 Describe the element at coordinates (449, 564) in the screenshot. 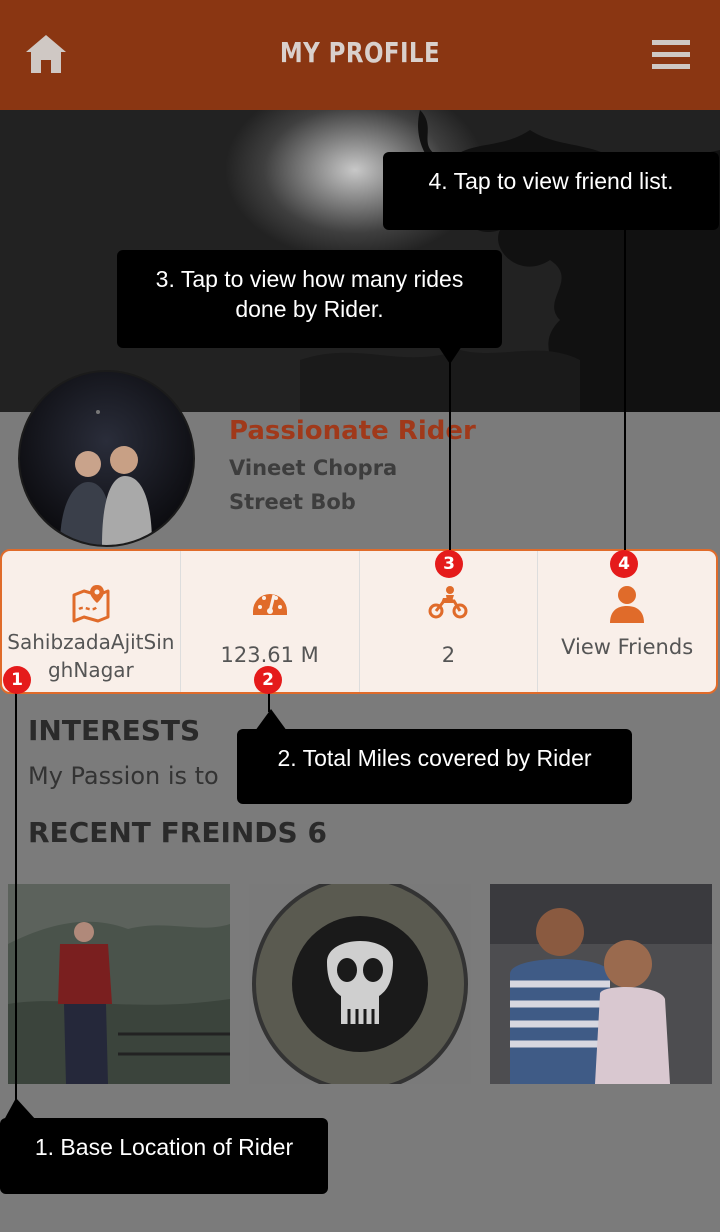

I see `badge-3: 3` at that location.